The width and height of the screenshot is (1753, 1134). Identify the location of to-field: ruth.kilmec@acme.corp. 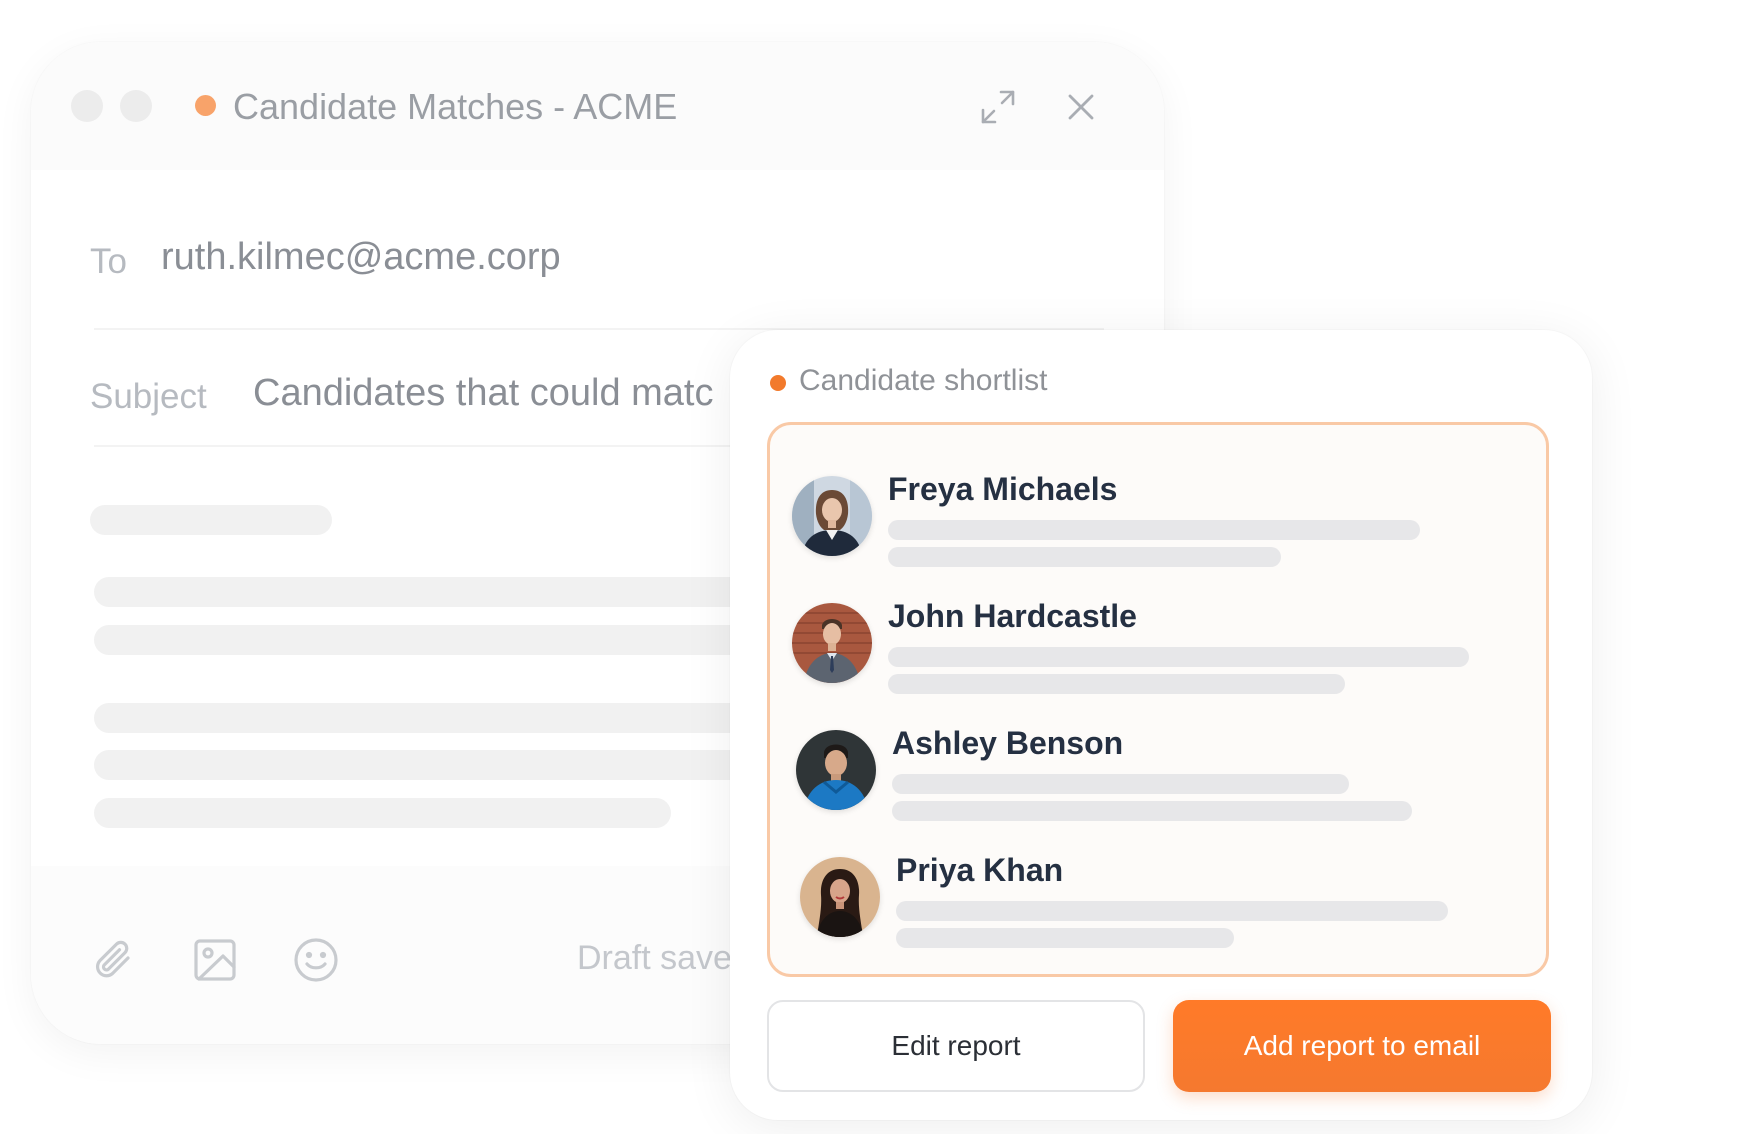
(361, 257).